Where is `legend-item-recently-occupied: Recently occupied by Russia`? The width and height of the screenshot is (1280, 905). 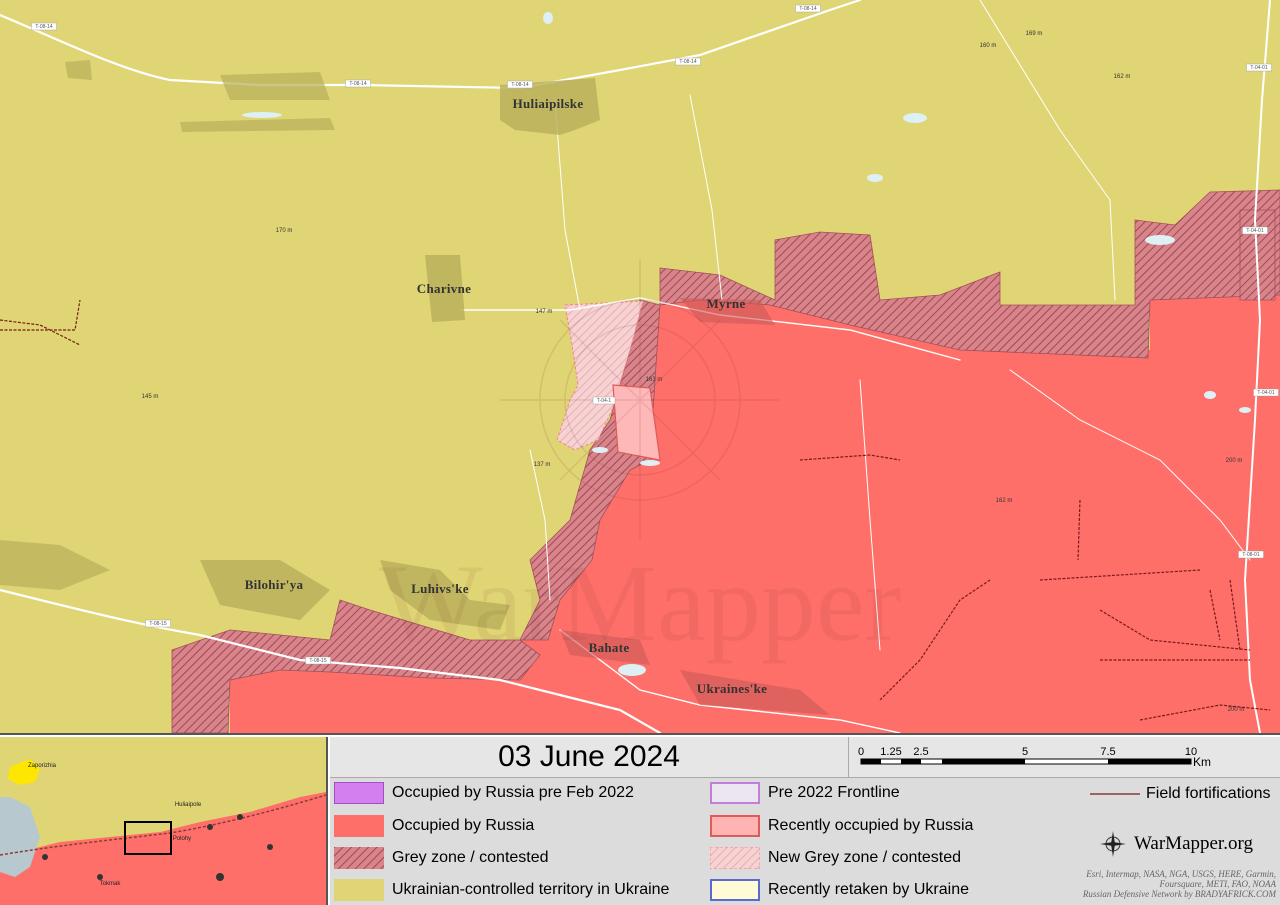
legend-item-recently-occupied: Recently occupied by Russia is located at coordinates (841, 826).